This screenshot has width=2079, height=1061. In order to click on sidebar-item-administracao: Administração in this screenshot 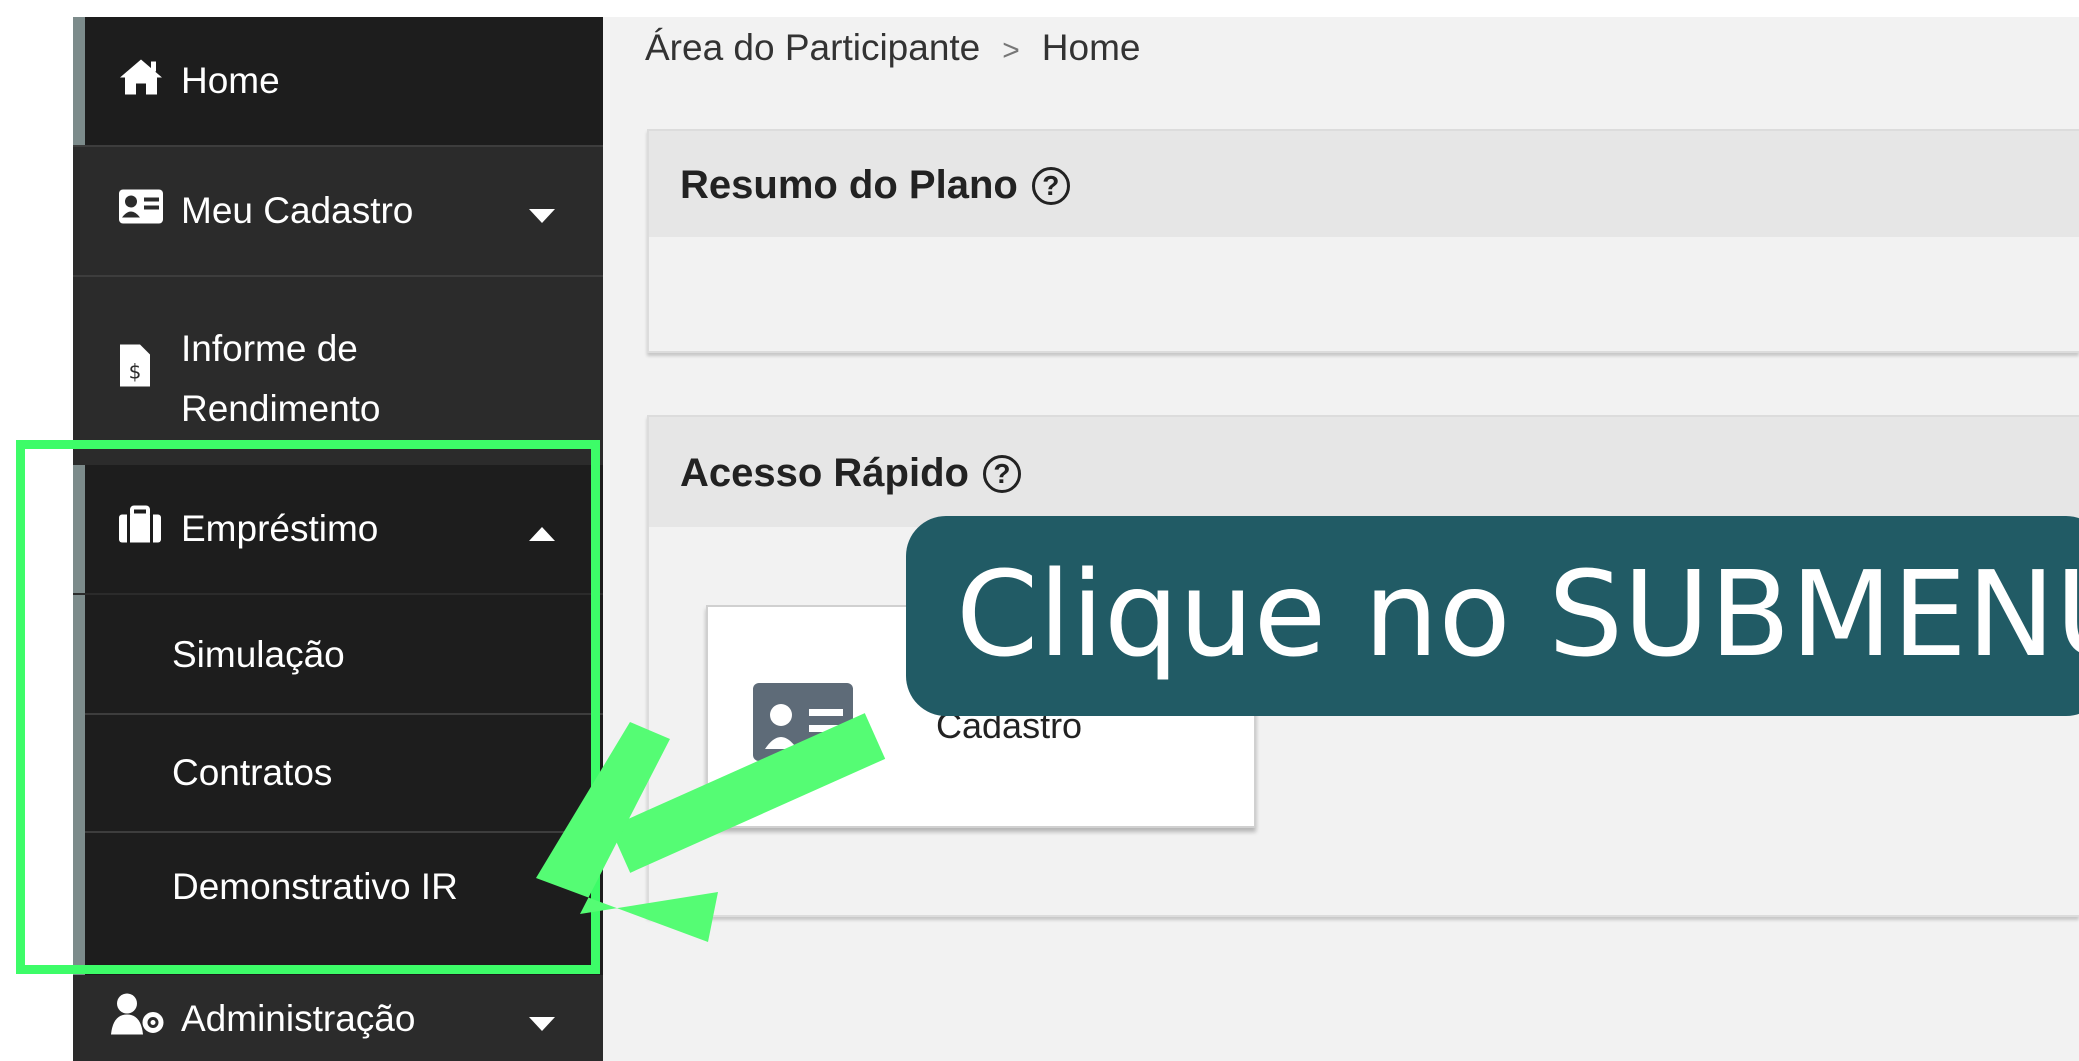, I will do `click(338, 1019)`.